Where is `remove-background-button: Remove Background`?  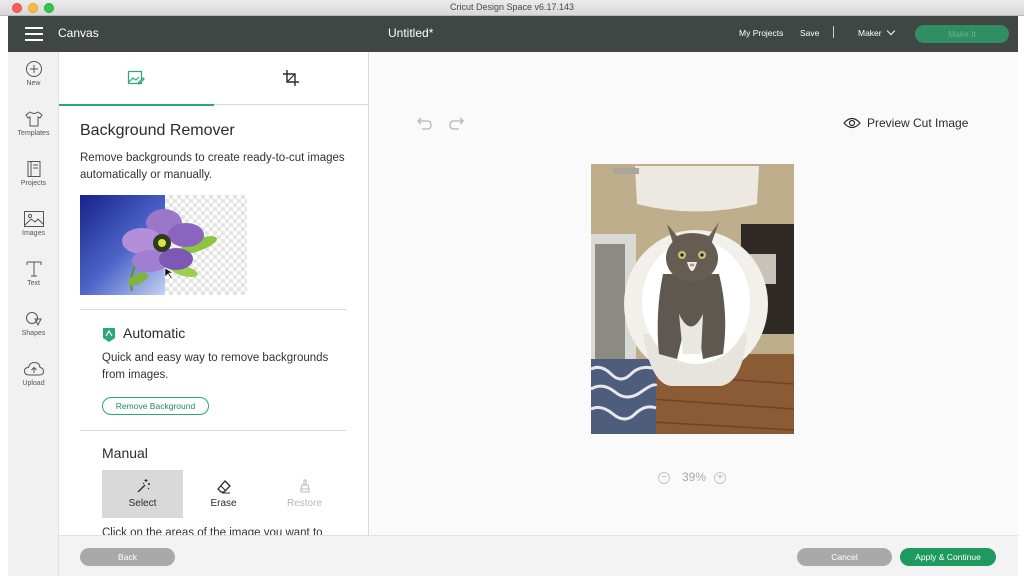 remove-background-button: Remove Background is located at coordinates (155, 406).